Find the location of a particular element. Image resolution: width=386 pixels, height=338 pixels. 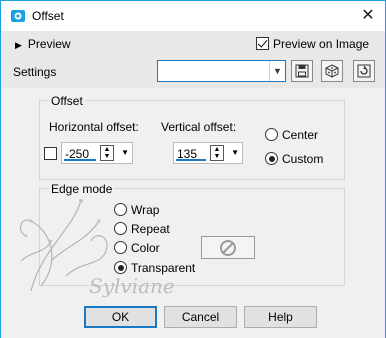

transparent-label: Transparent is located at coordinates (163, 268).